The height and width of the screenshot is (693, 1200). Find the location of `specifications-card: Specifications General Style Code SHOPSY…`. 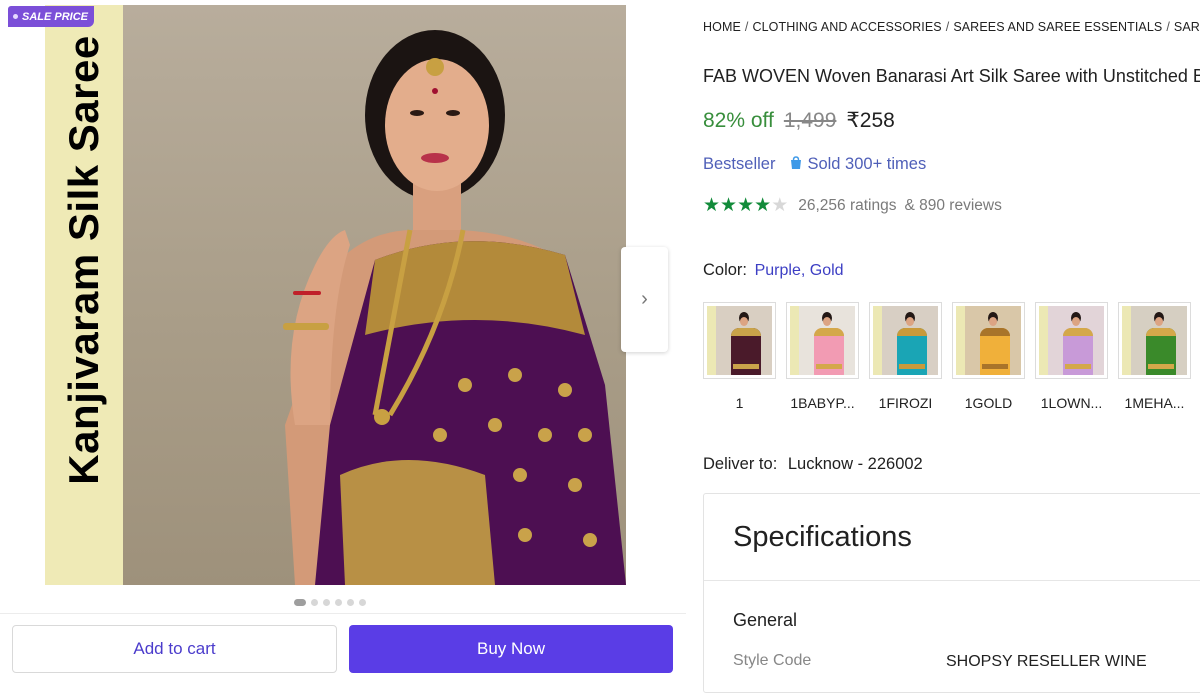

specifications-card: Specifications General Style Code SHOPSY… is located at coordinates (951, 593).